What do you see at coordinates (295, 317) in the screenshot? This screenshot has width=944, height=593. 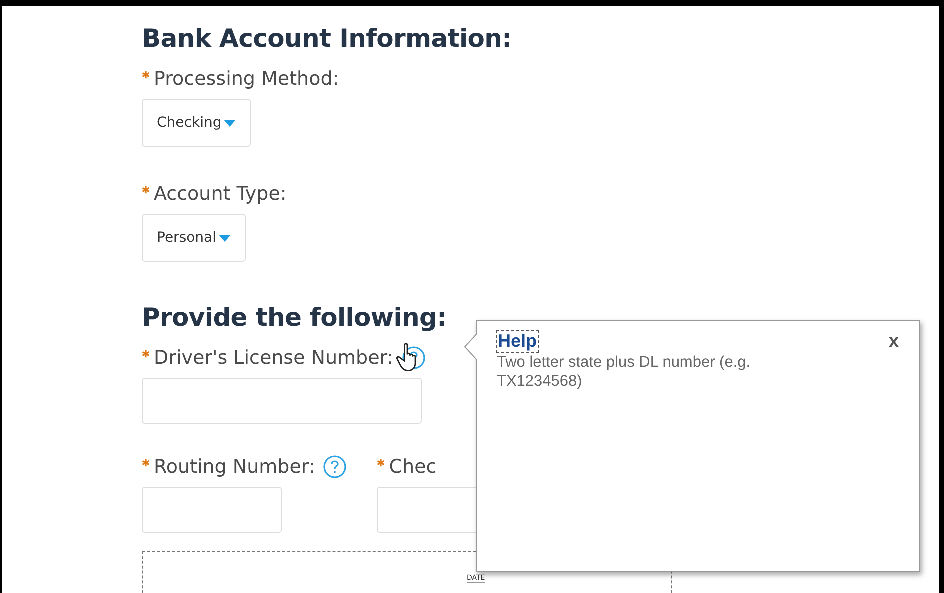 I see `section-heading: Provide the following:` at bounding box center [295, 317].